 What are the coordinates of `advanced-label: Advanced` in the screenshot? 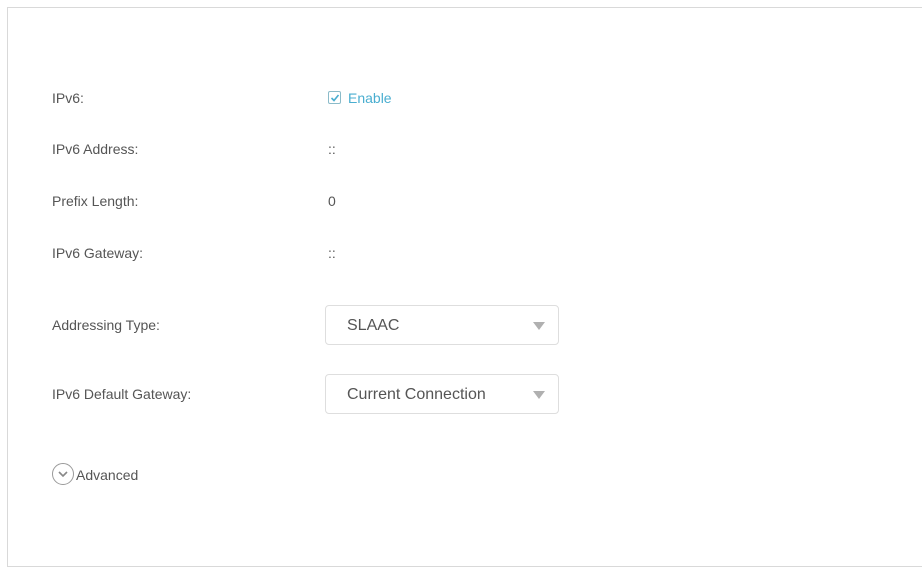 It's located at (107, 475).